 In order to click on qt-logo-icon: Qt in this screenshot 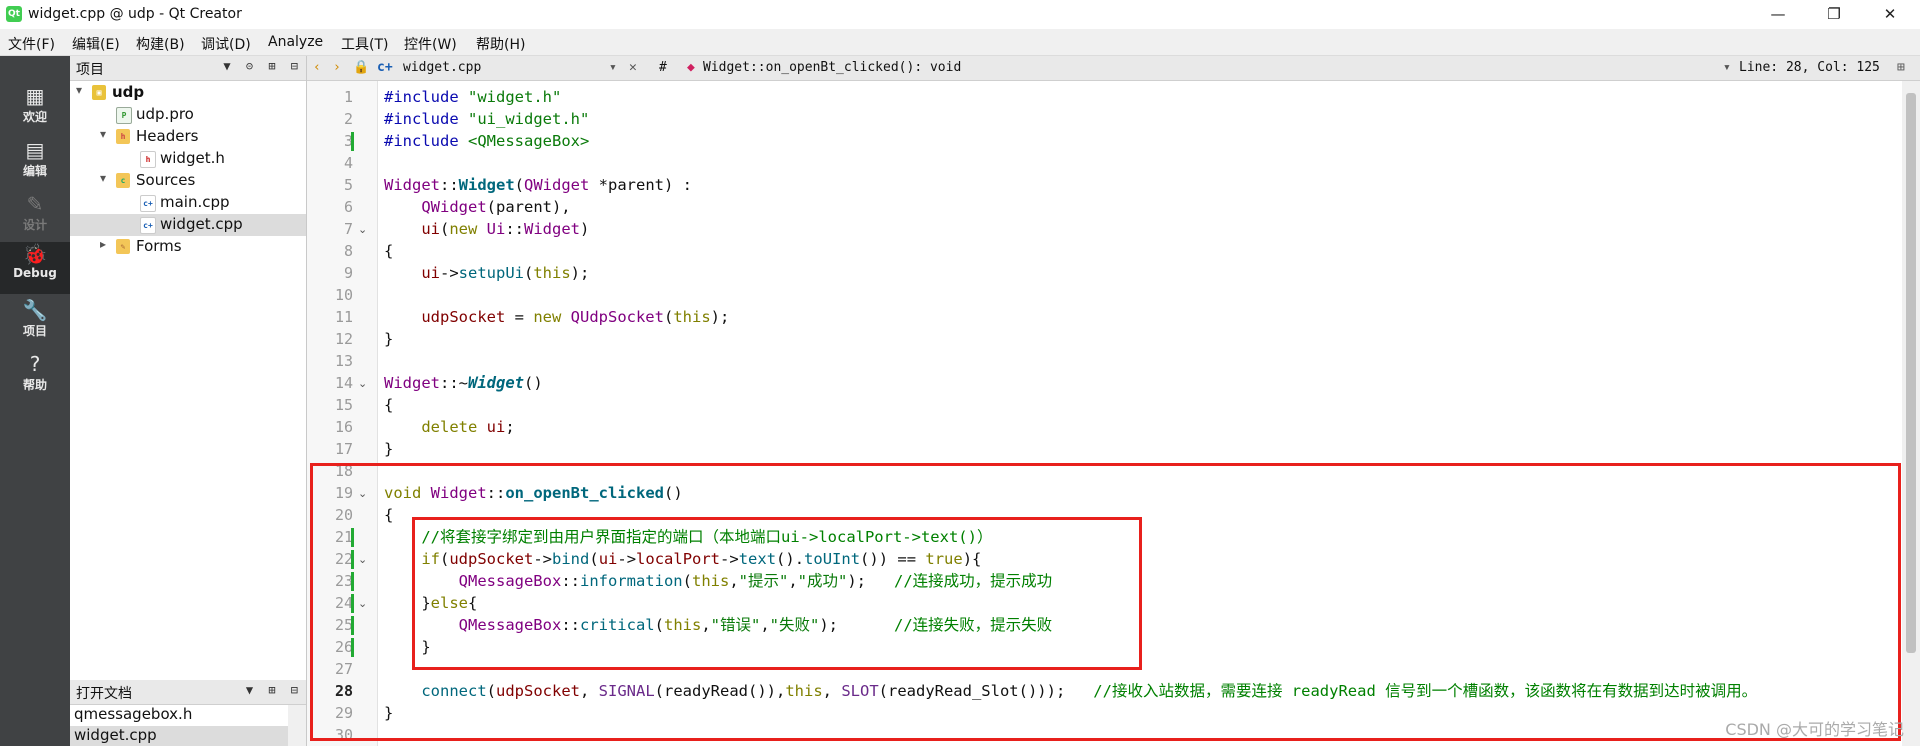, I will do `click(14, 14)`.